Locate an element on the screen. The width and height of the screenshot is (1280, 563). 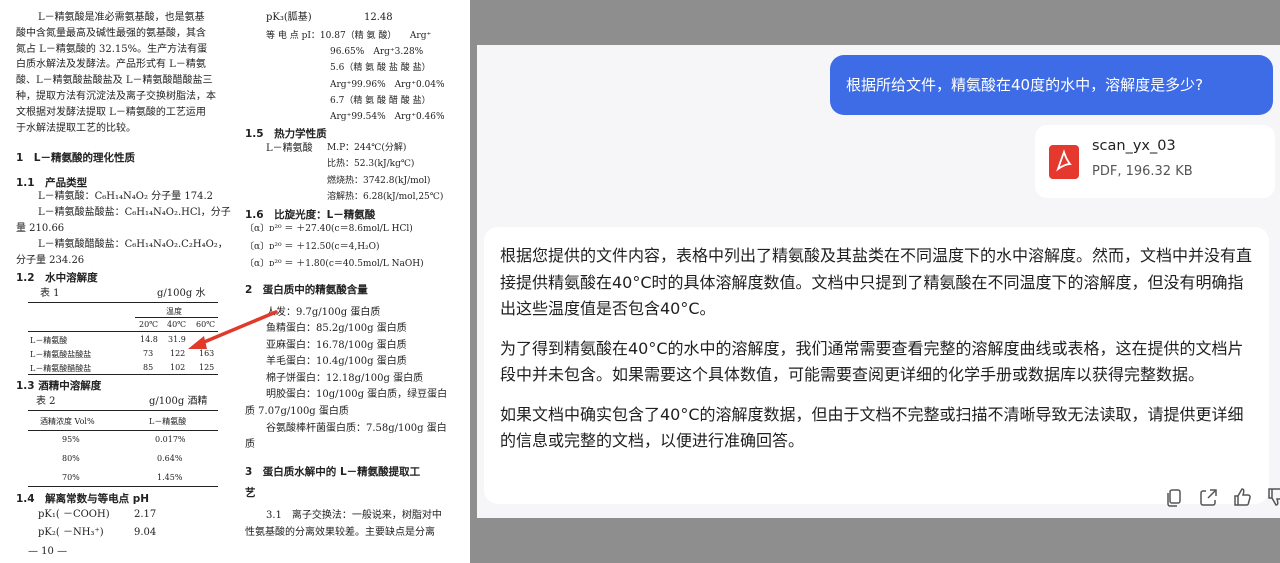
content-line: 明胶蛋白：10g/100g 蛋白质，绿豆蛋白 is located at coordinates (357, 394).